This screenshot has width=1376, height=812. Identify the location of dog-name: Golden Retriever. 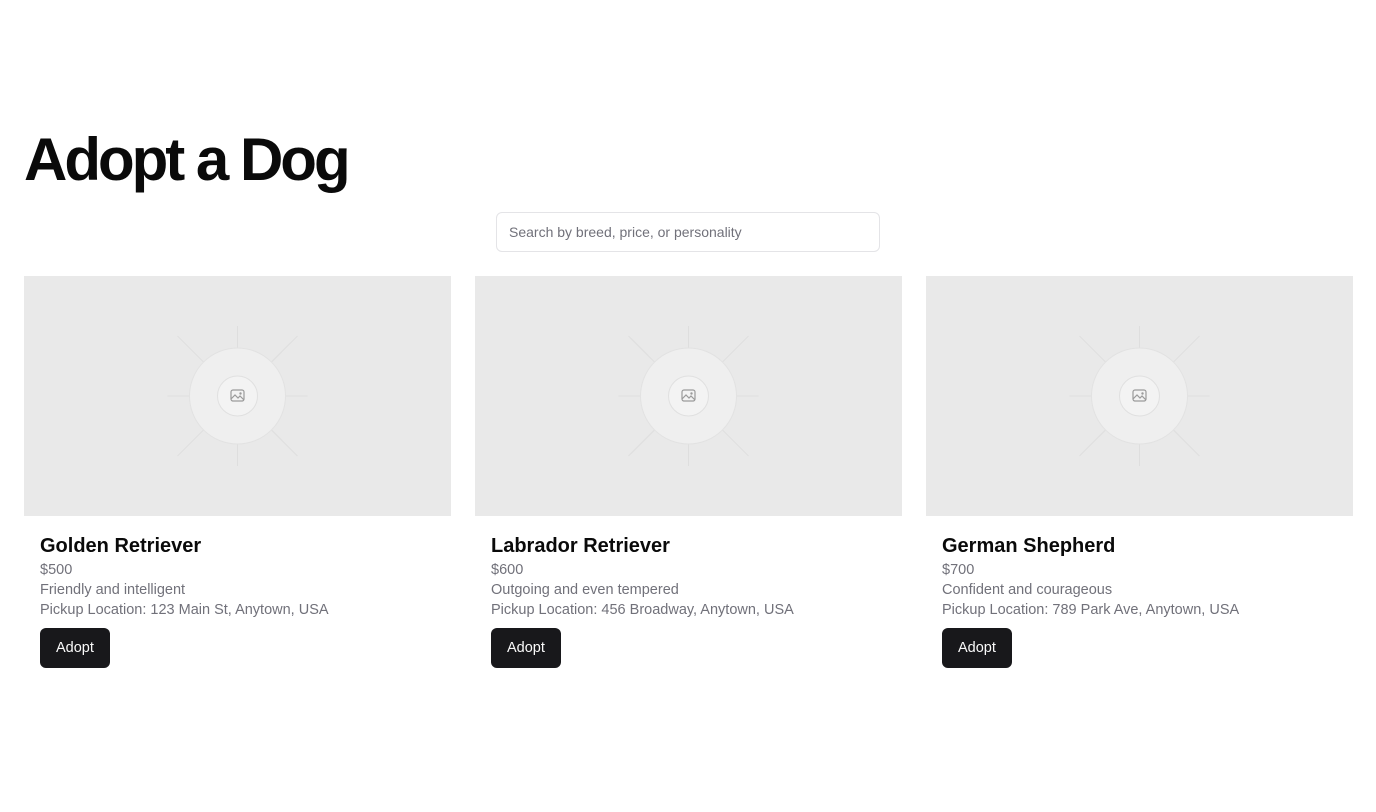
(121, 546).